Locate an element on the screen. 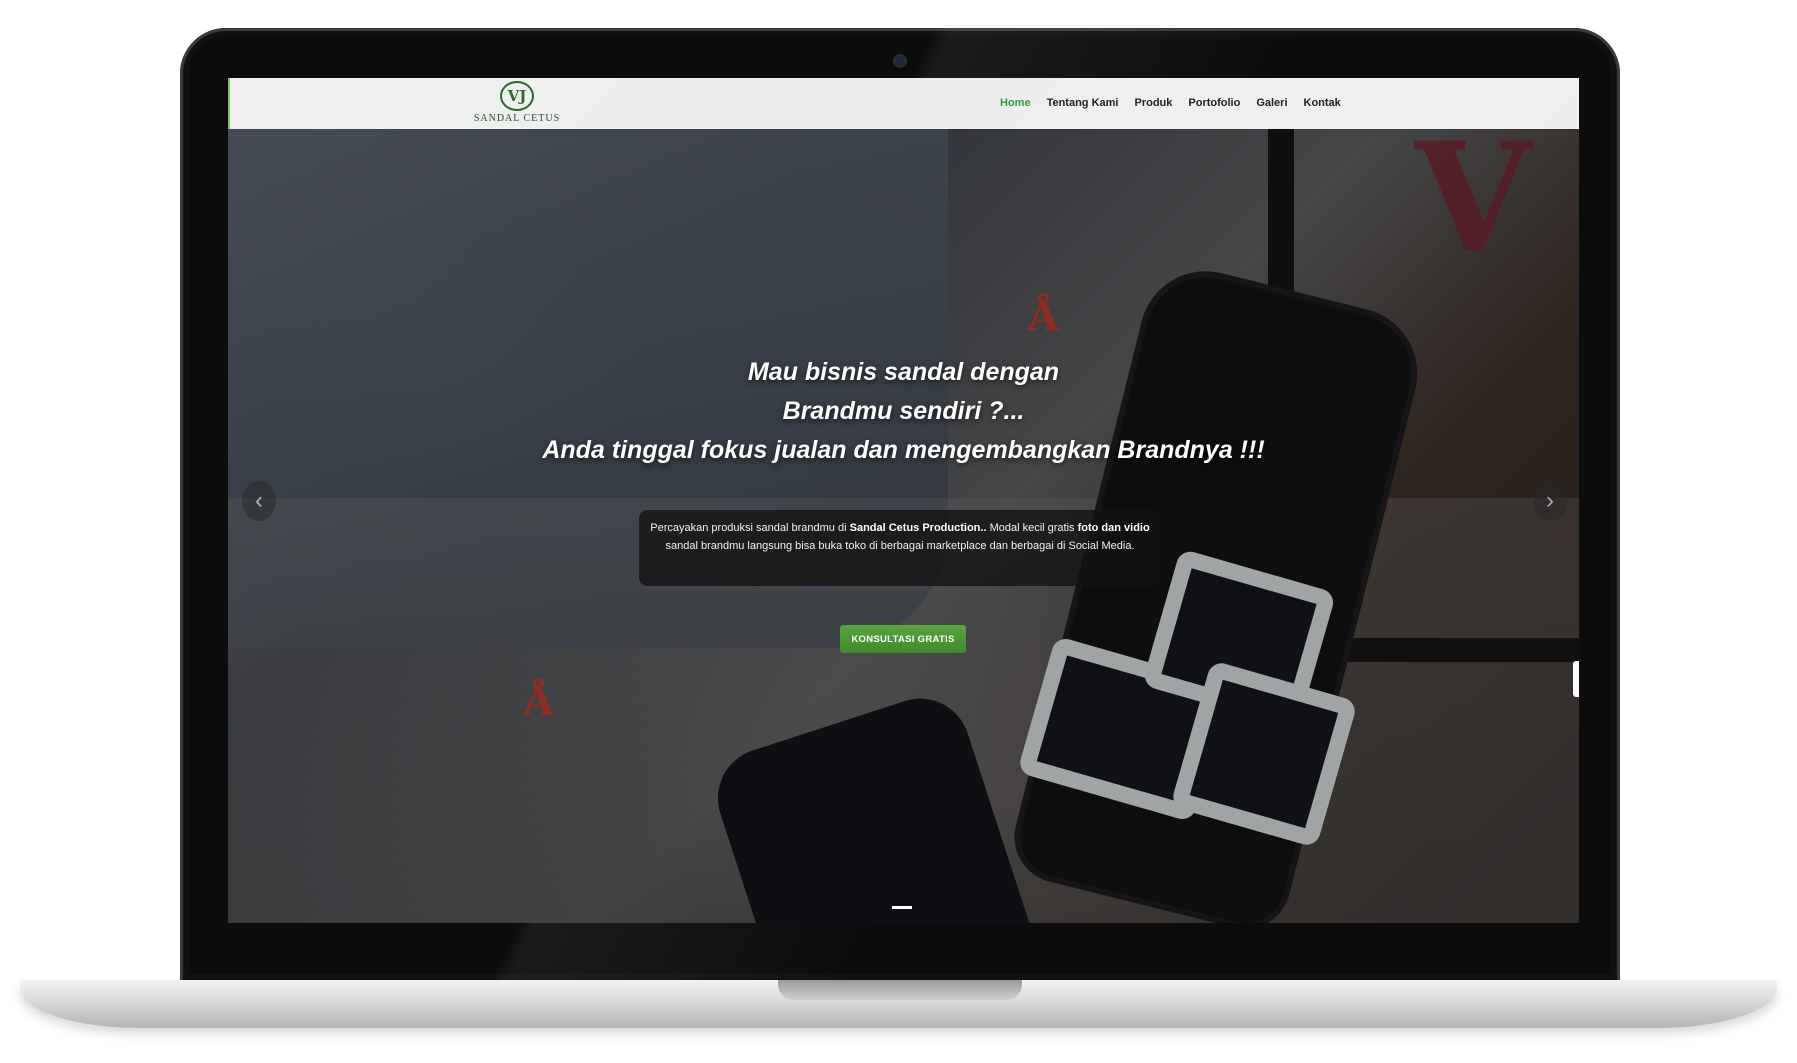 This screenshot has height=1063, width=1797. nav-produk: Produk is located at coordinates (1153, 103).